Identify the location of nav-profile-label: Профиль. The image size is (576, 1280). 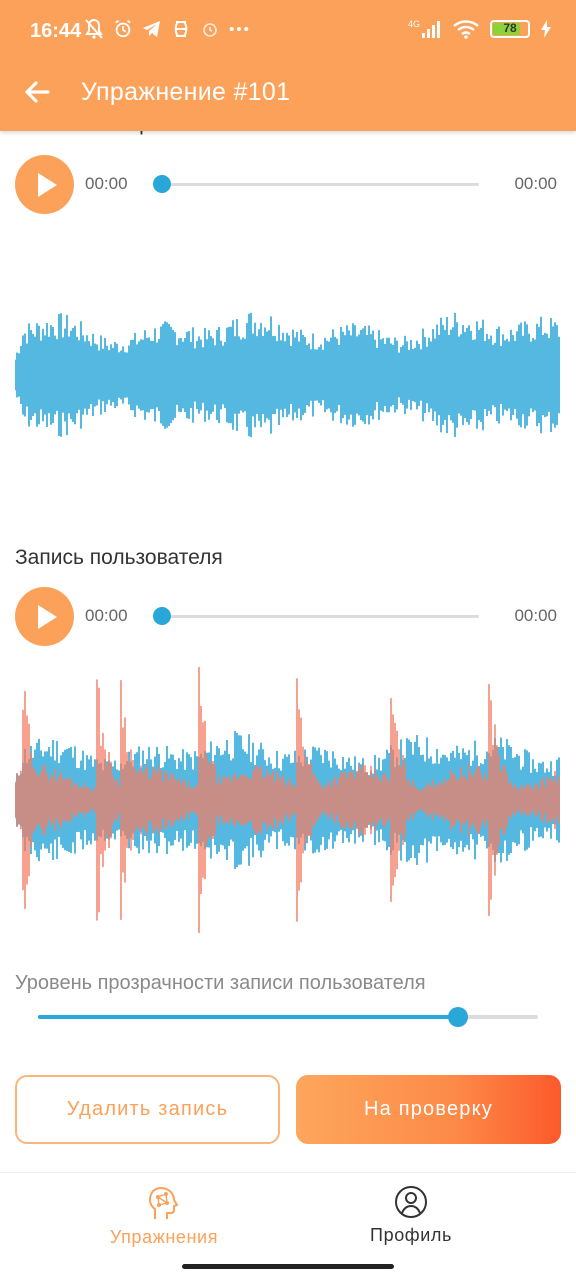
(411, 1235).